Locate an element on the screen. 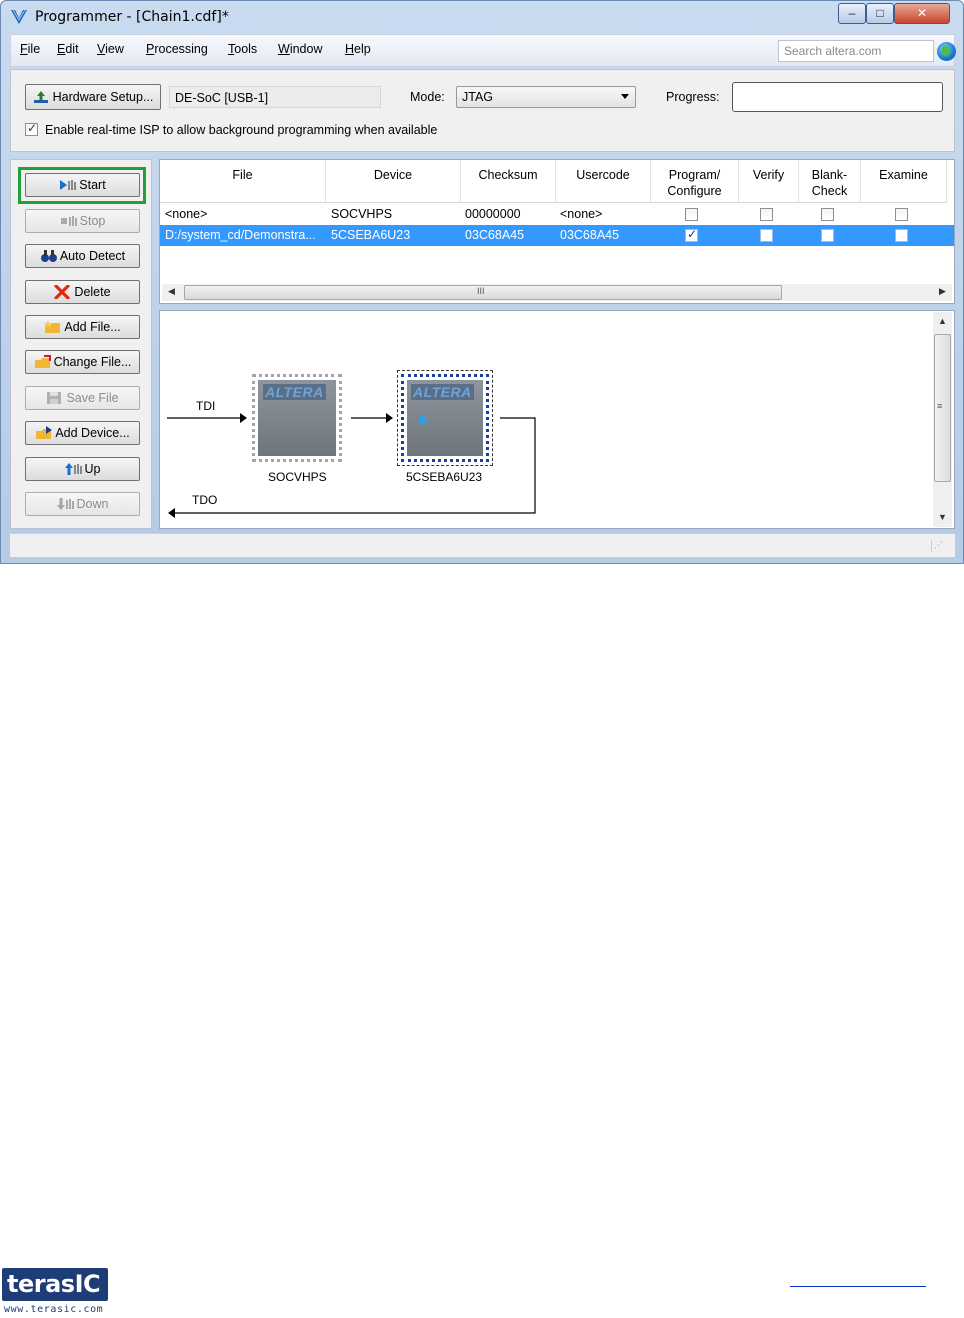 This screenshot has height=1318, width=964. footer-link-underline is located at coordinates (858, 1286).